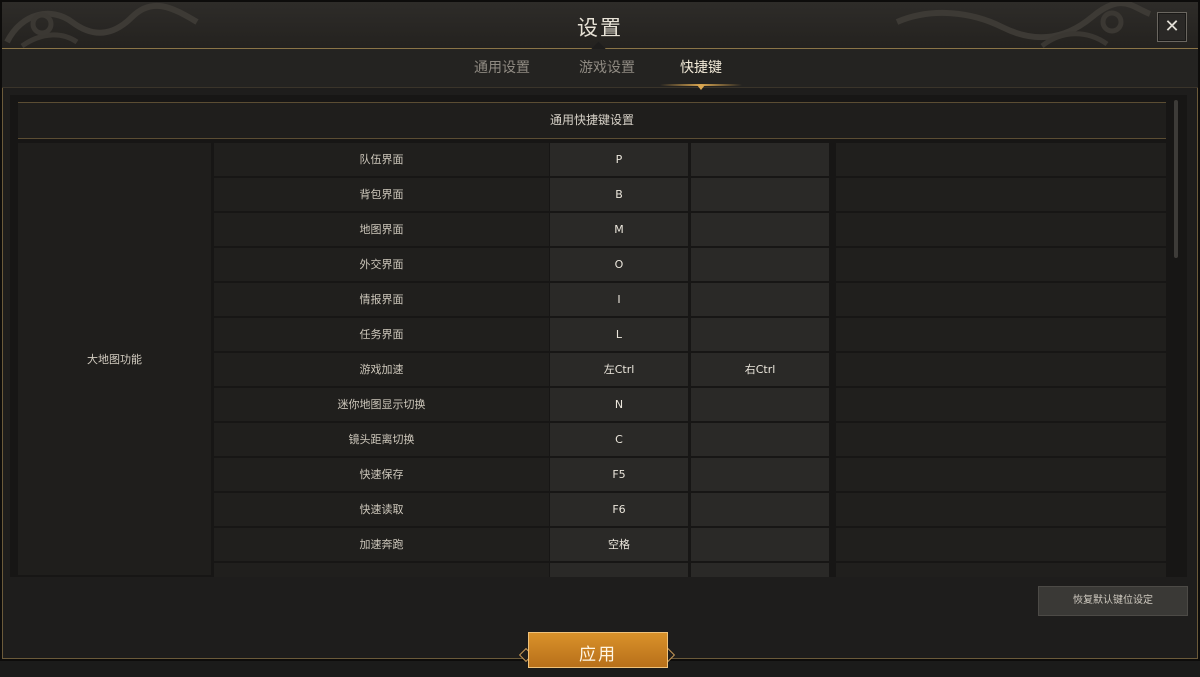  What do you see at coordinates (381, 474) in the screenshot?
I see `action-label: 快速保存` at bounding box center [381, 474].